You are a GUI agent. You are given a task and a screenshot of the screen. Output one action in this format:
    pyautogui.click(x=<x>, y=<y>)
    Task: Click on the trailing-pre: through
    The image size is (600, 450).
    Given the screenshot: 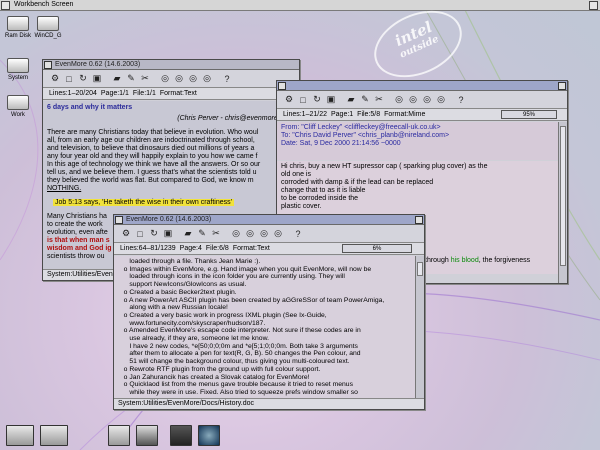 What is the action you would take?
    pyautogui.click(x=438, y=260)
    